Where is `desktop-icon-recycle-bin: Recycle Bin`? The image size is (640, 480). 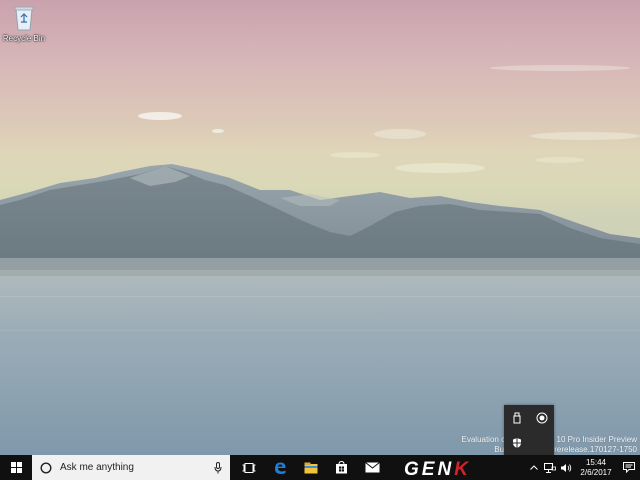 desktop-icon-recycle-bin: Recycle Bin is located at coordinates (24, 27).